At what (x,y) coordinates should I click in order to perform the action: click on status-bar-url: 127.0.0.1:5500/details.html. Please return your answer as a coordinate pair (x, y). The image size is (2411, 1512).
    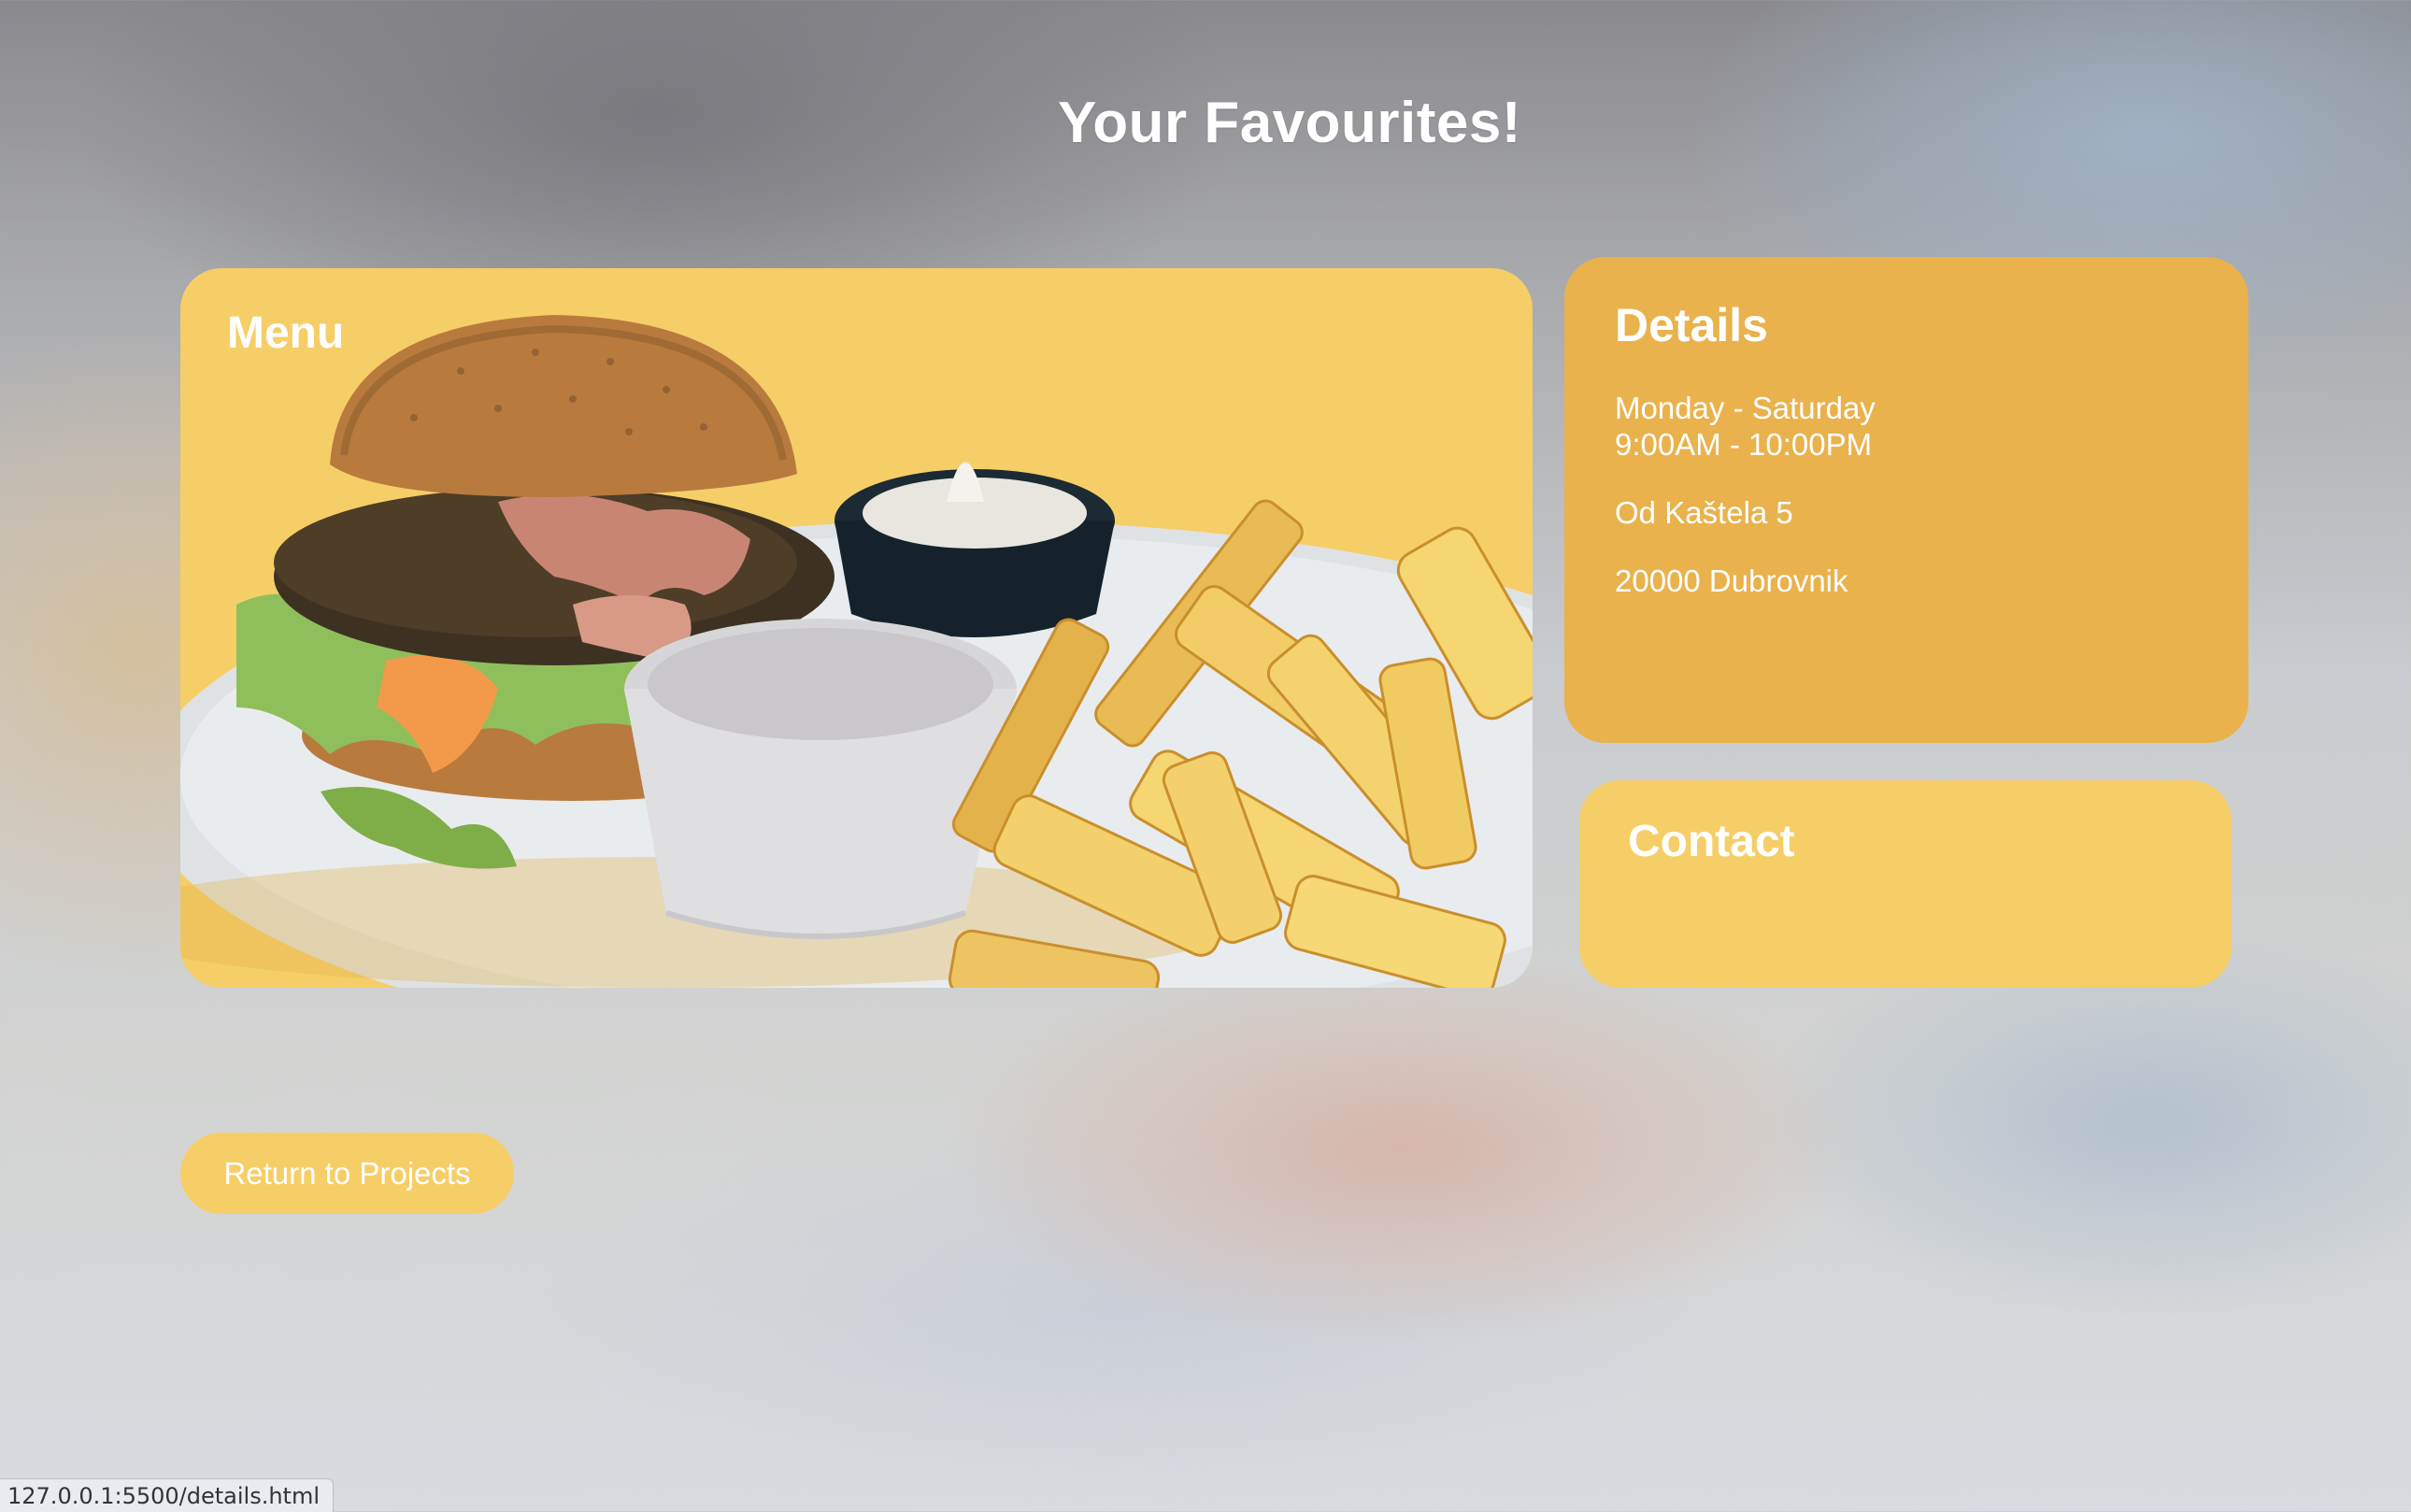
    Looking at the image, I should click on (167, 1495).